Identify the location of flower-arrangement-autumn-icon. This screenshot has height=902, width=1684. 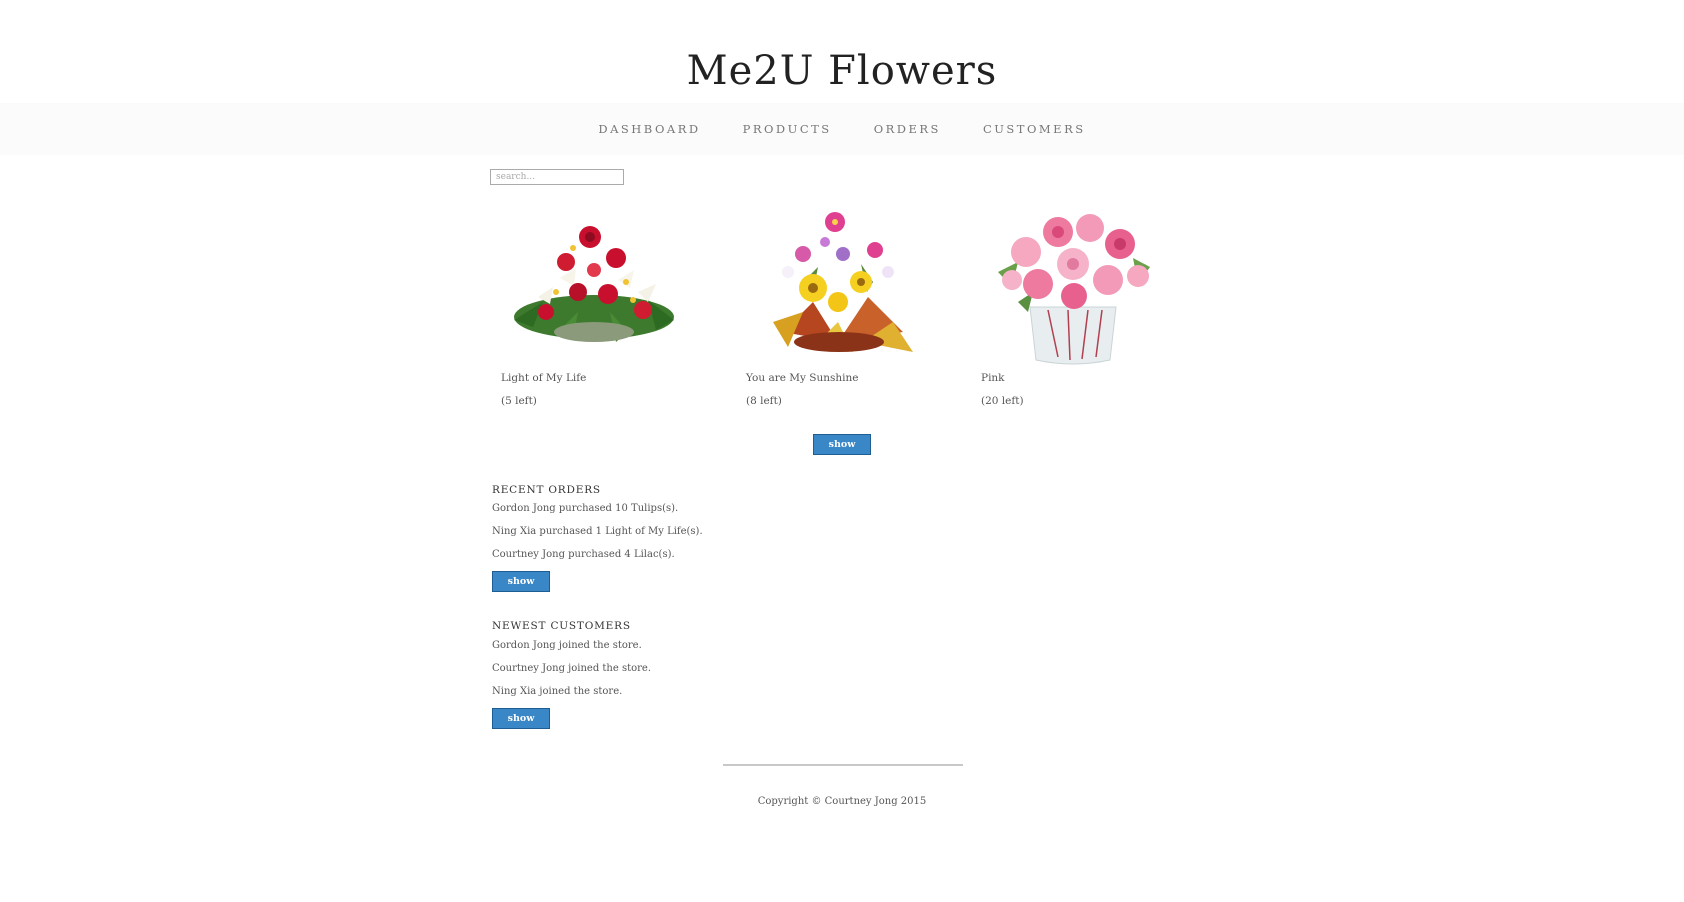
(838, 281).